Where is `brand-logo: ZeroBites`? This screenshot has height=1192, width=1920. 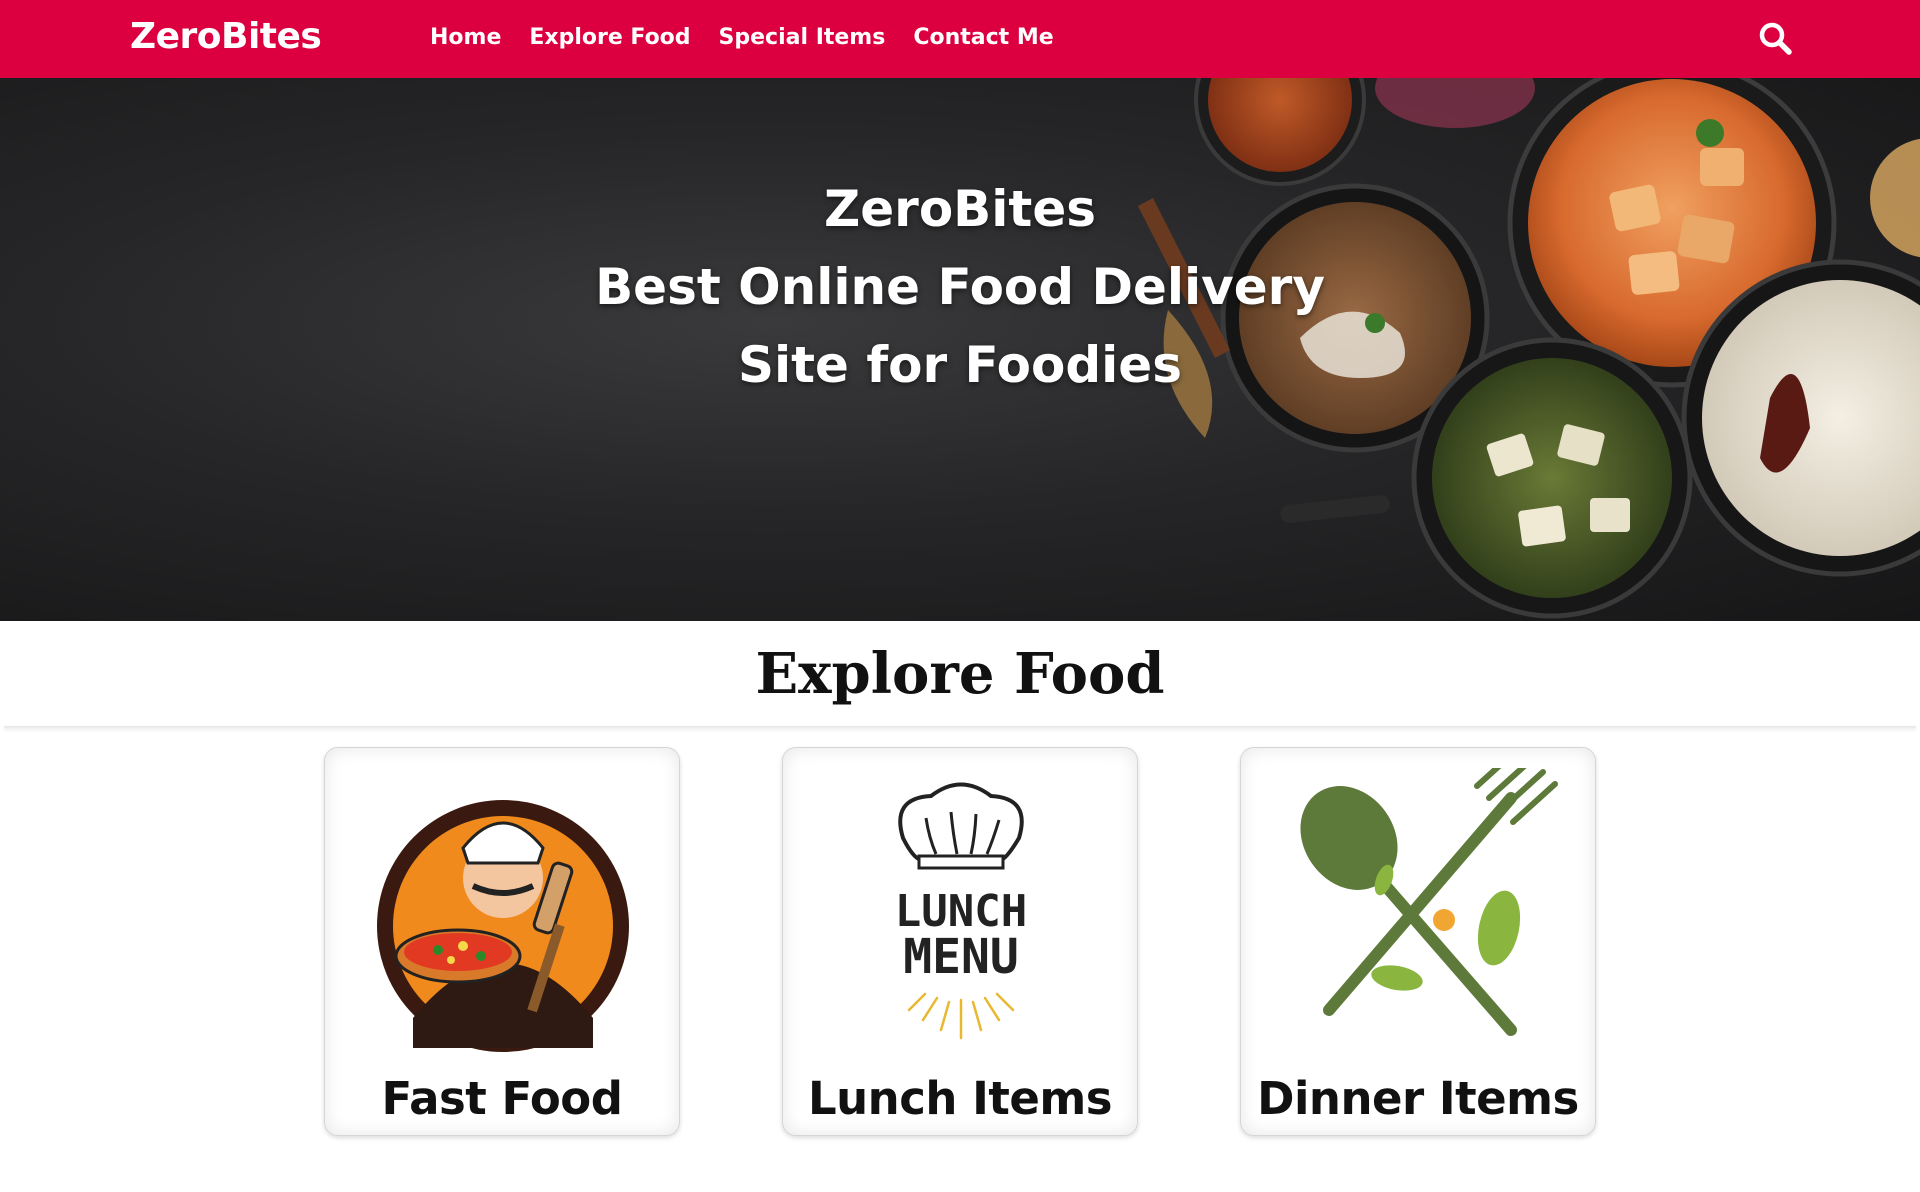 brand-logo: ZeroBites is located at coordinates (226, 36).